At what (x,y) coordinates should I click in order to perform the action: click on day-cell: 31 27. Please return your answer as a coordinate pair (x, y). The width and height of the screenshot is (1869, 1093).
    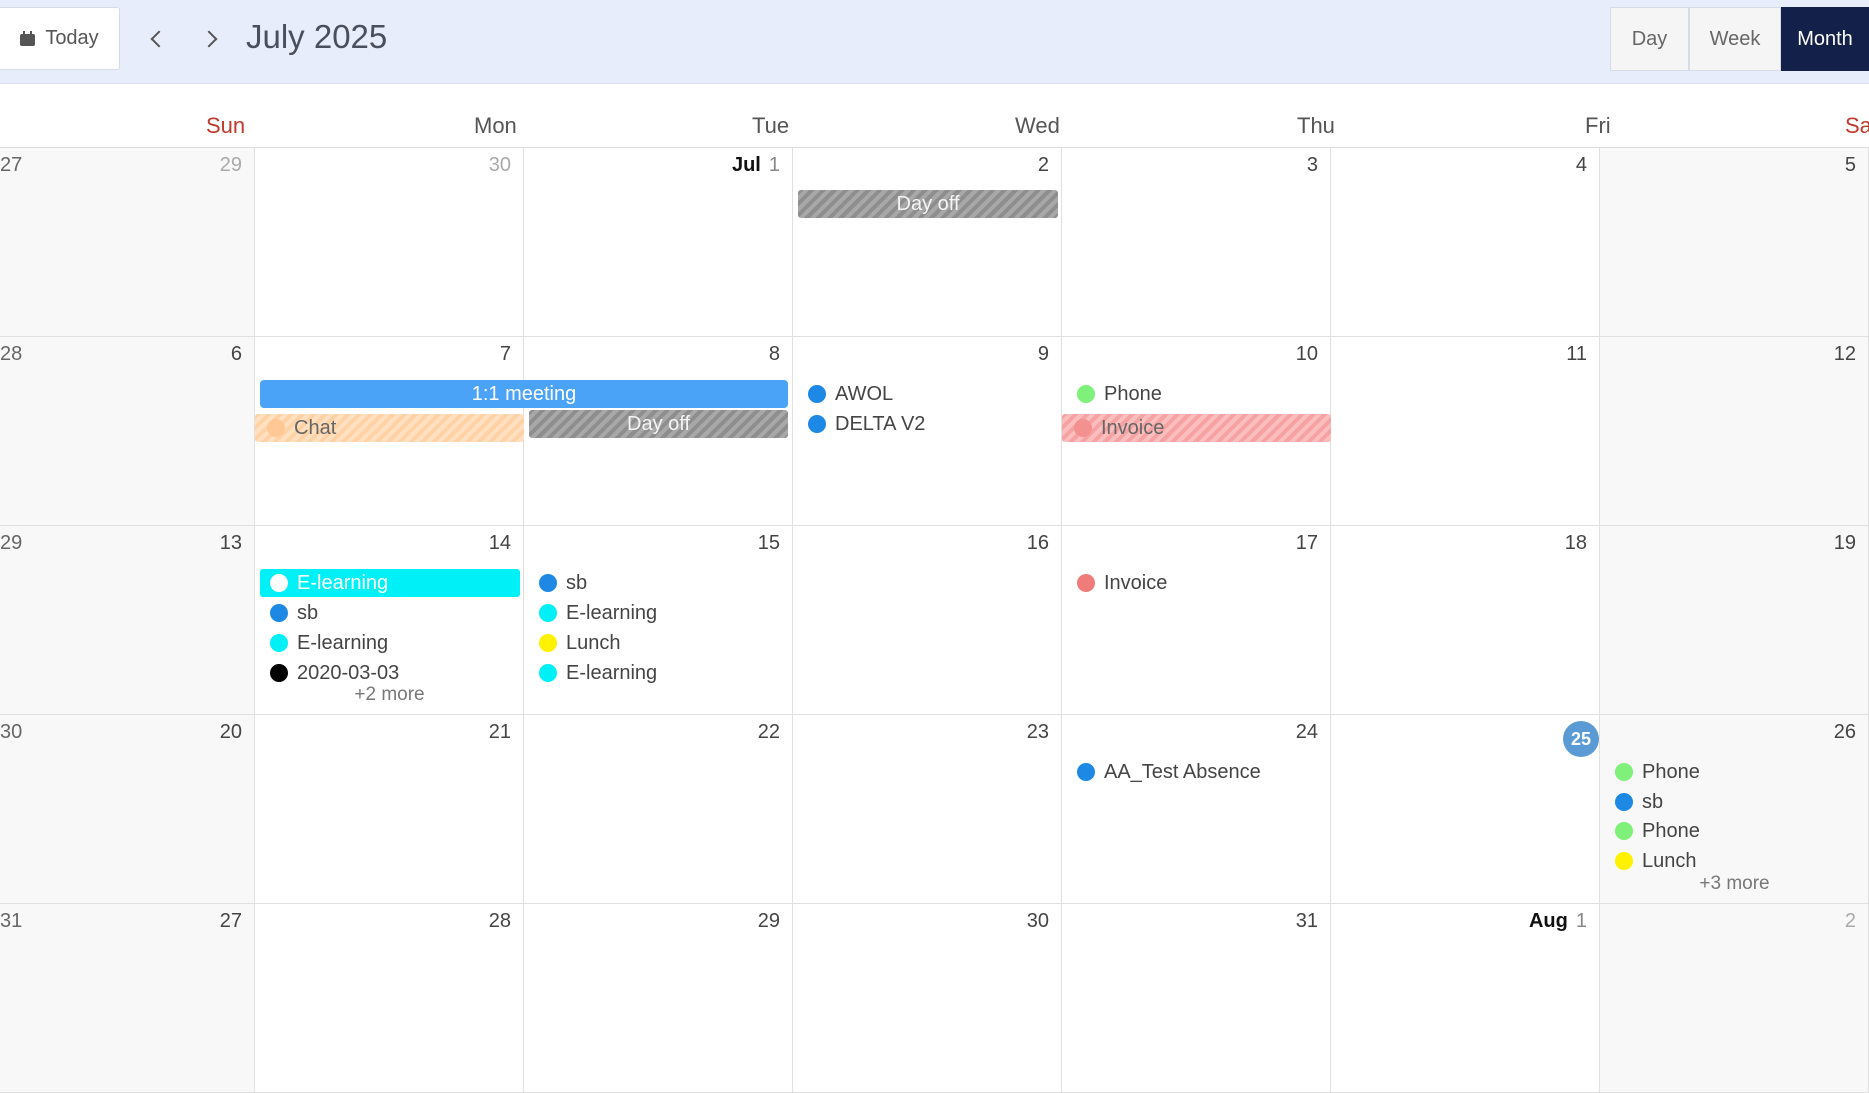
    Looking at the image, I should click on (127, 998).